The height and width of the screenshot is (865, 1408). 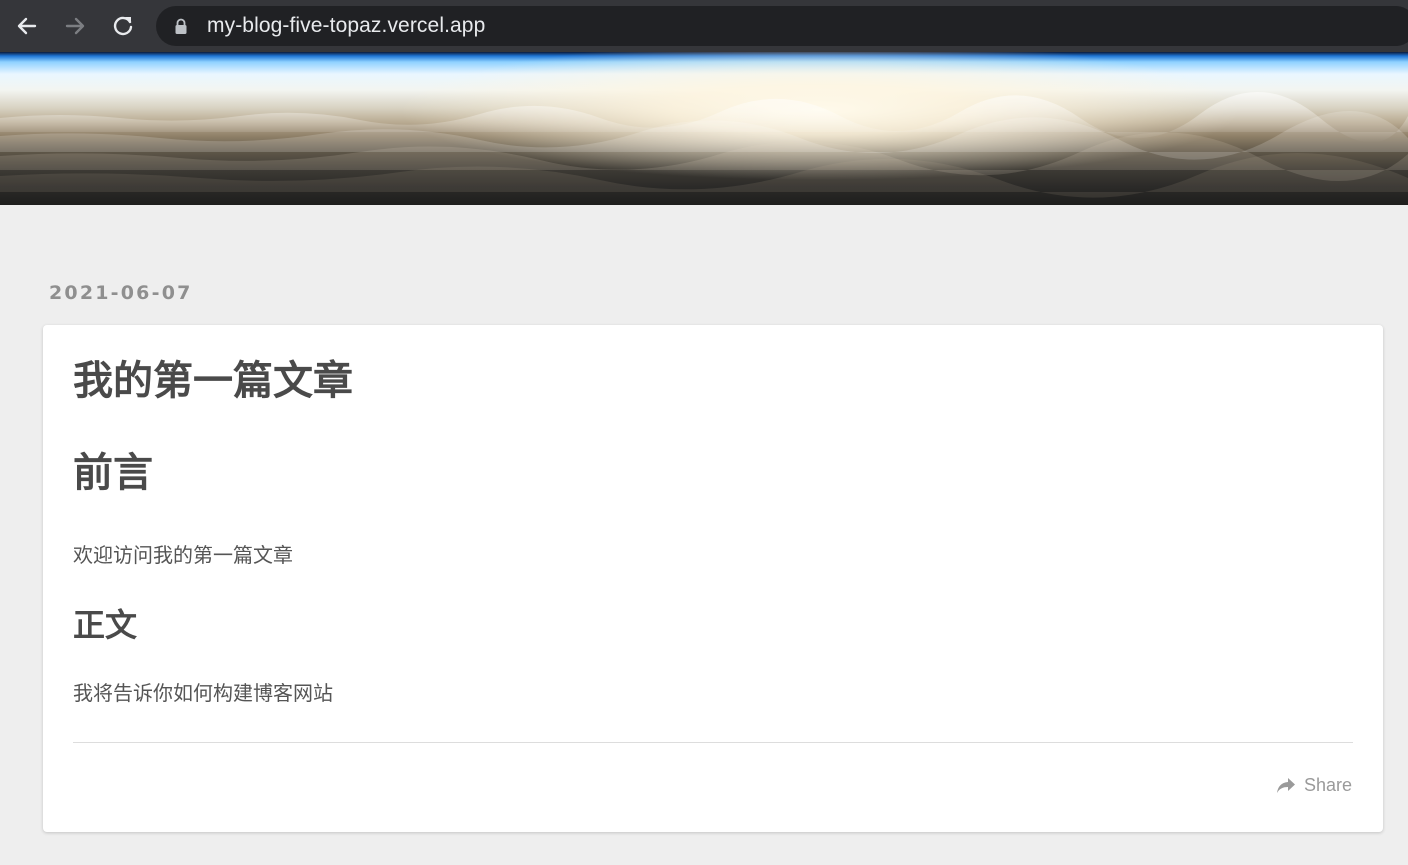 I want to click on forward-arrow-icon, so click(x=75, y=26).